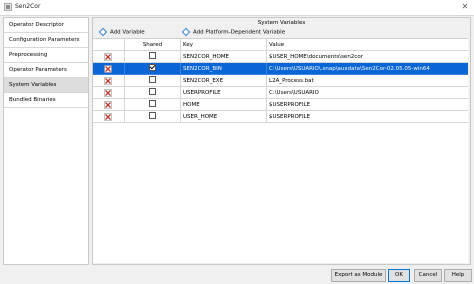  I want to click on column-header-value: Value, so click(367, 45).